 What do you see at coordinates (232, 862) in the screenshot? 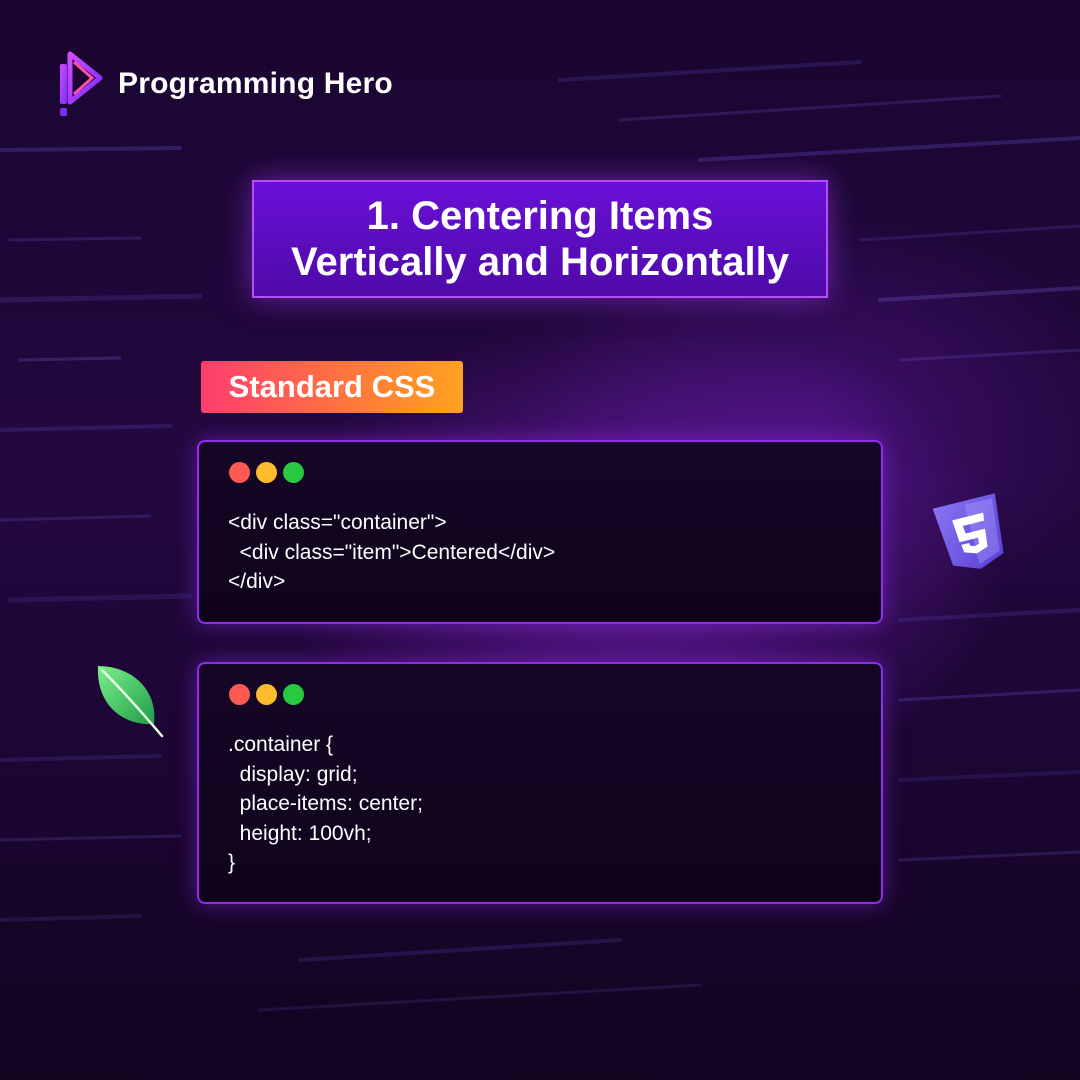
I see `code-line: }` at bounding box center [232, 862].